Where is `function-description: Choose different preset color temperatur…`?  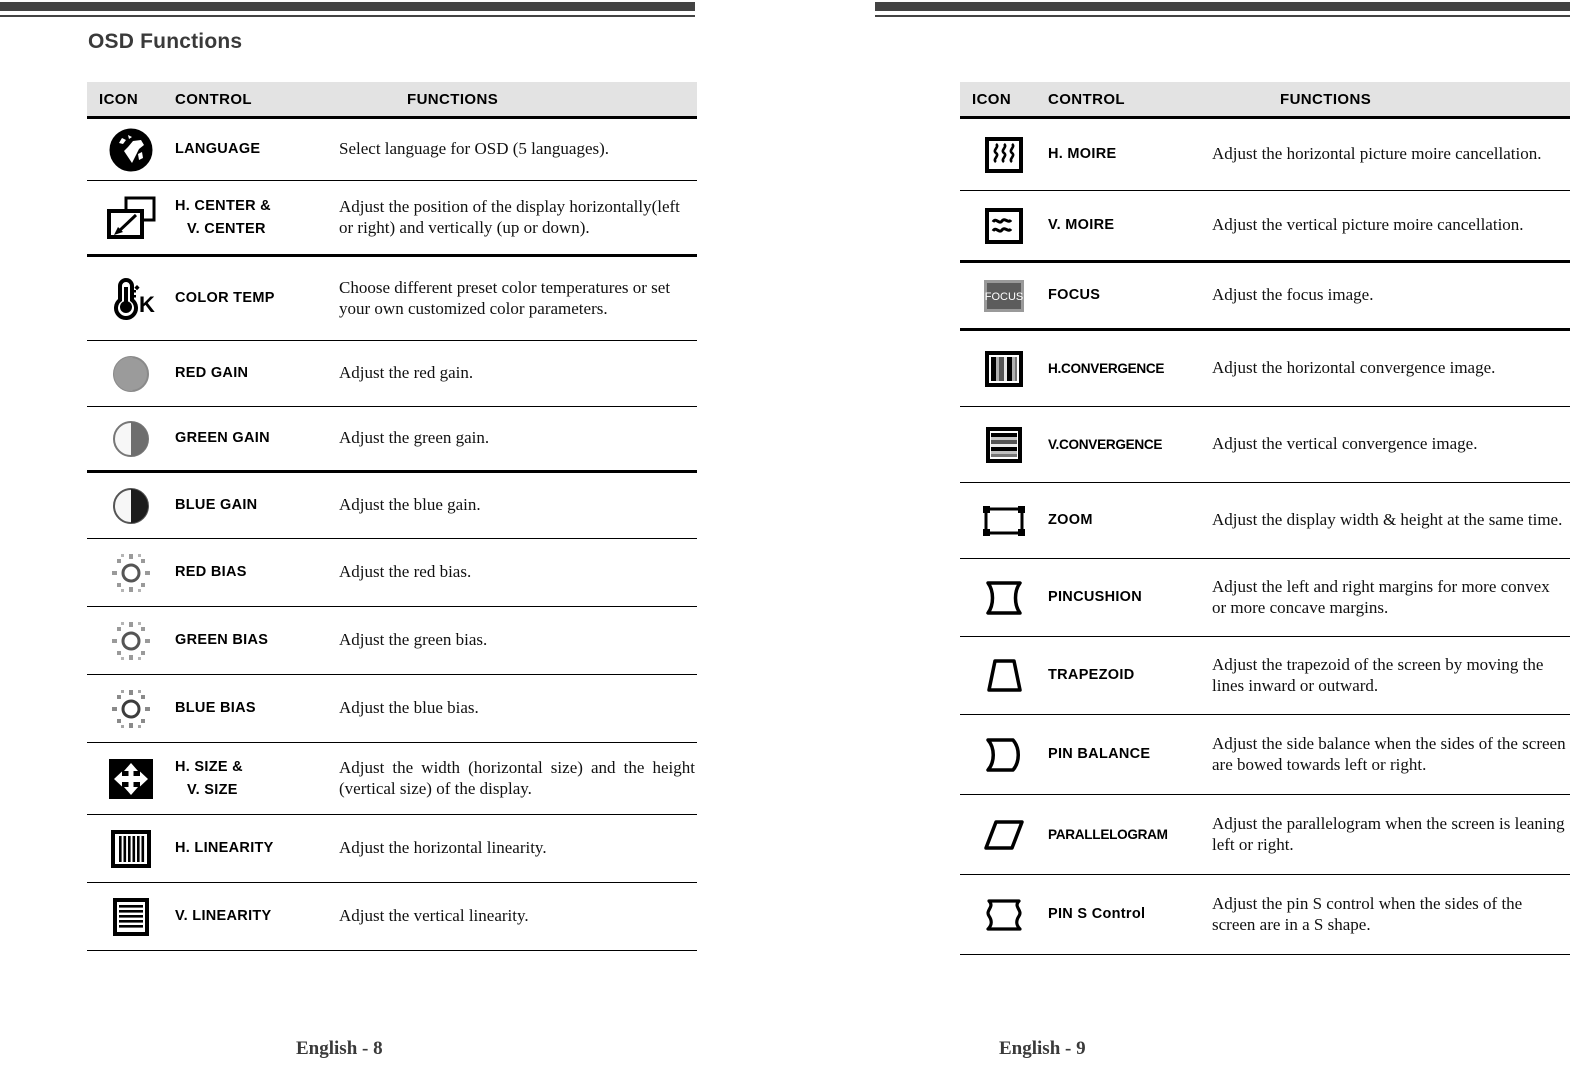 function-description: Choose different preset color temperatur… is located at coordinates (505, 297).